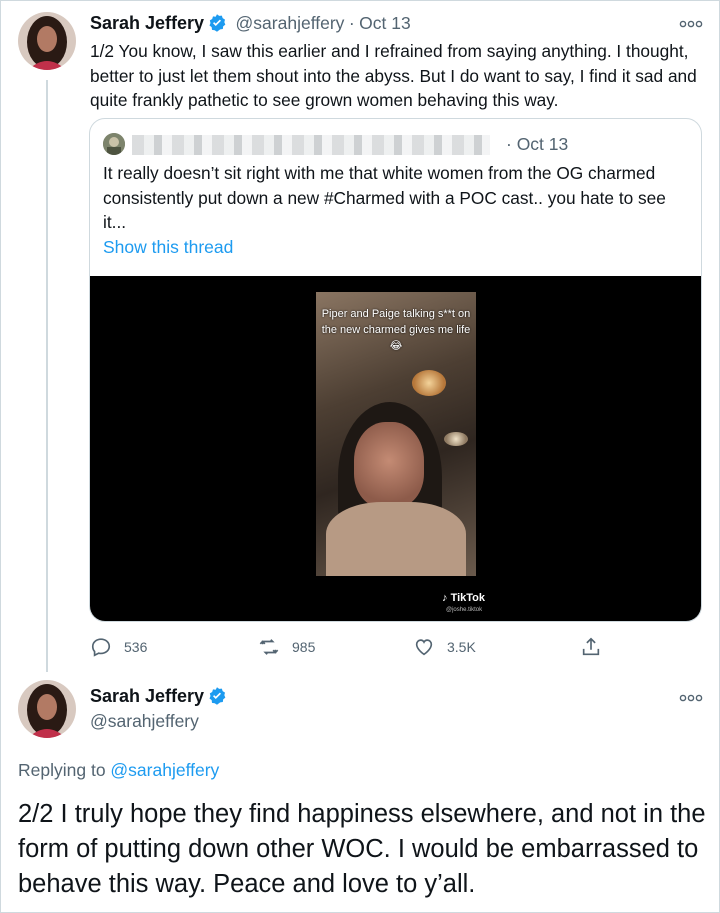 The height and width of the screenshot is (913, 720). What do you see at coordinates (311, 145) in the screenshot?
I see `redacted-author-name` at bounding box center [311, 145].